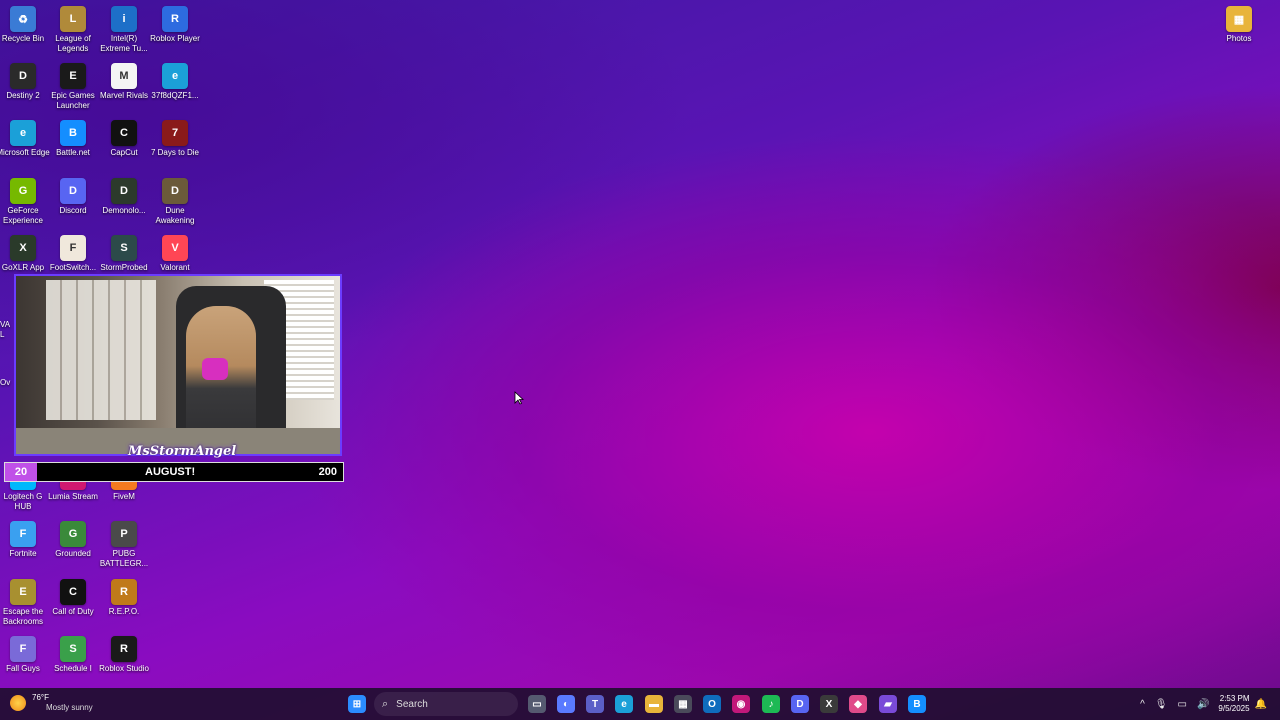 The width and height of the screenshot is (1280, 720). Describe the element at coordinates (1233, 704) in the screenshot. I see `clock: 2:53 PM 9/5/2025` at that location.